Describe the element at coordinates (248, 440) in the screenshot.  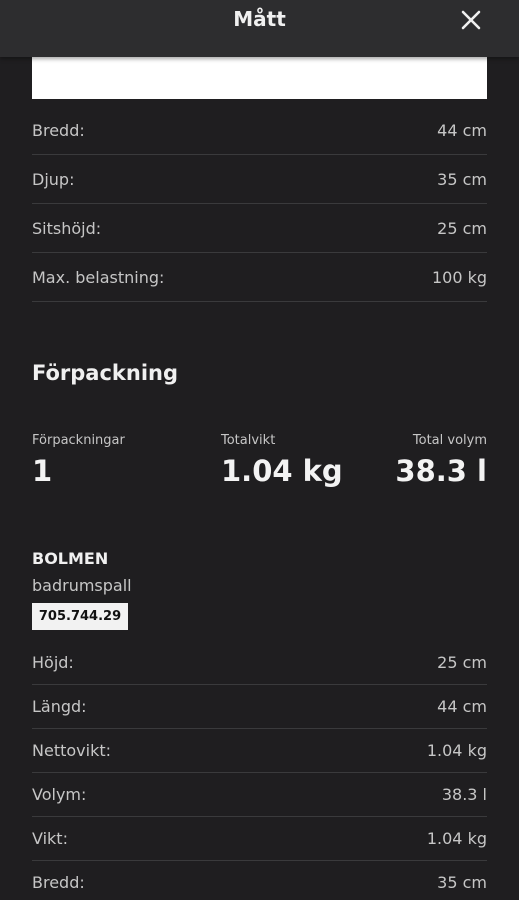
I see `stat-label-total-weight: Totalvikt` at that location.